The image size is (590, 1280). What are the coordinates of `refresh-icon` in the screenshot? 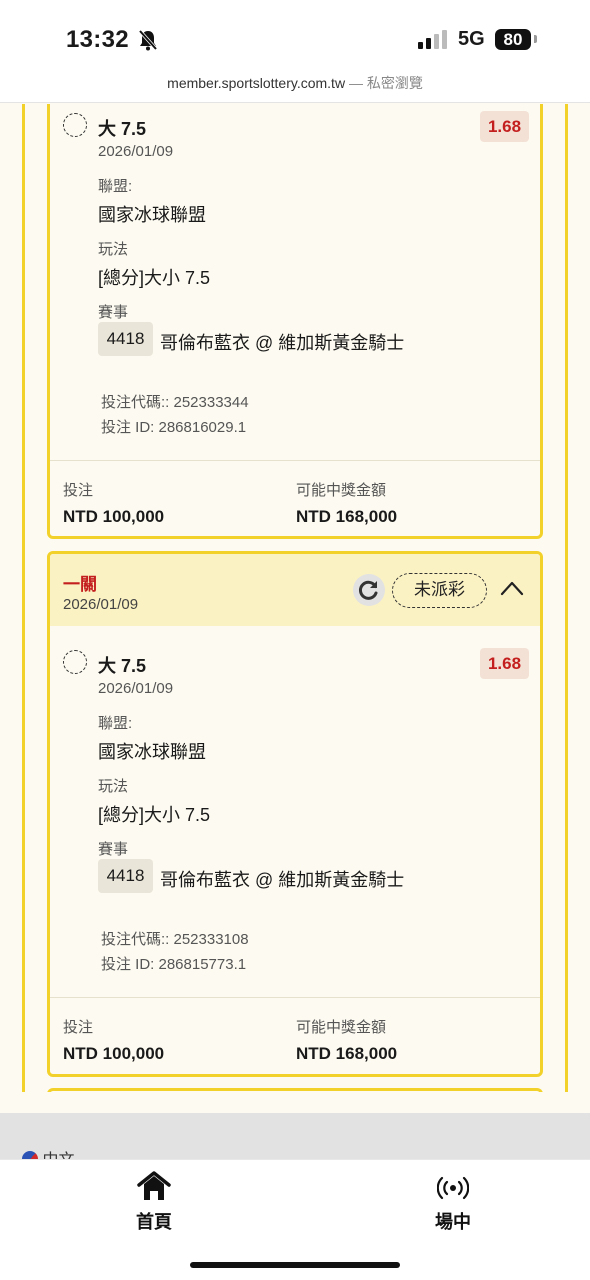 It's located at (368, 590).